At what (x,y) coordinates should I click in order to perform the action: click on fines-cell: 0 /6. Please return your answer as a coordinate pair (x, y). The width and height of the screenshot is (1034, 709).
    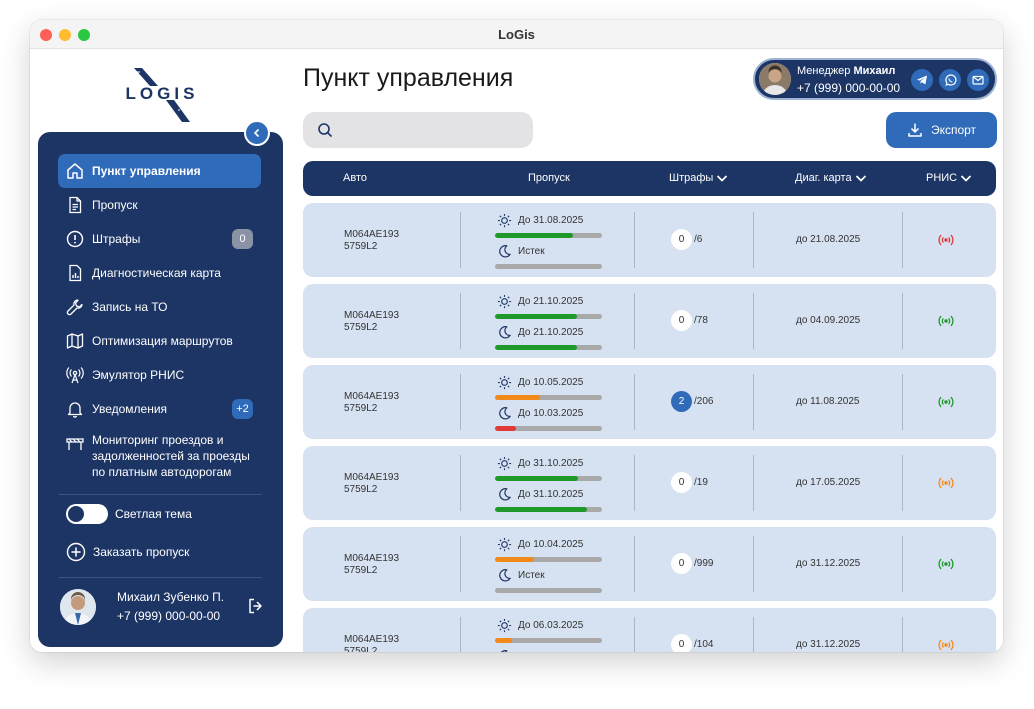
    Looking at the image, I should click on (686, 239).